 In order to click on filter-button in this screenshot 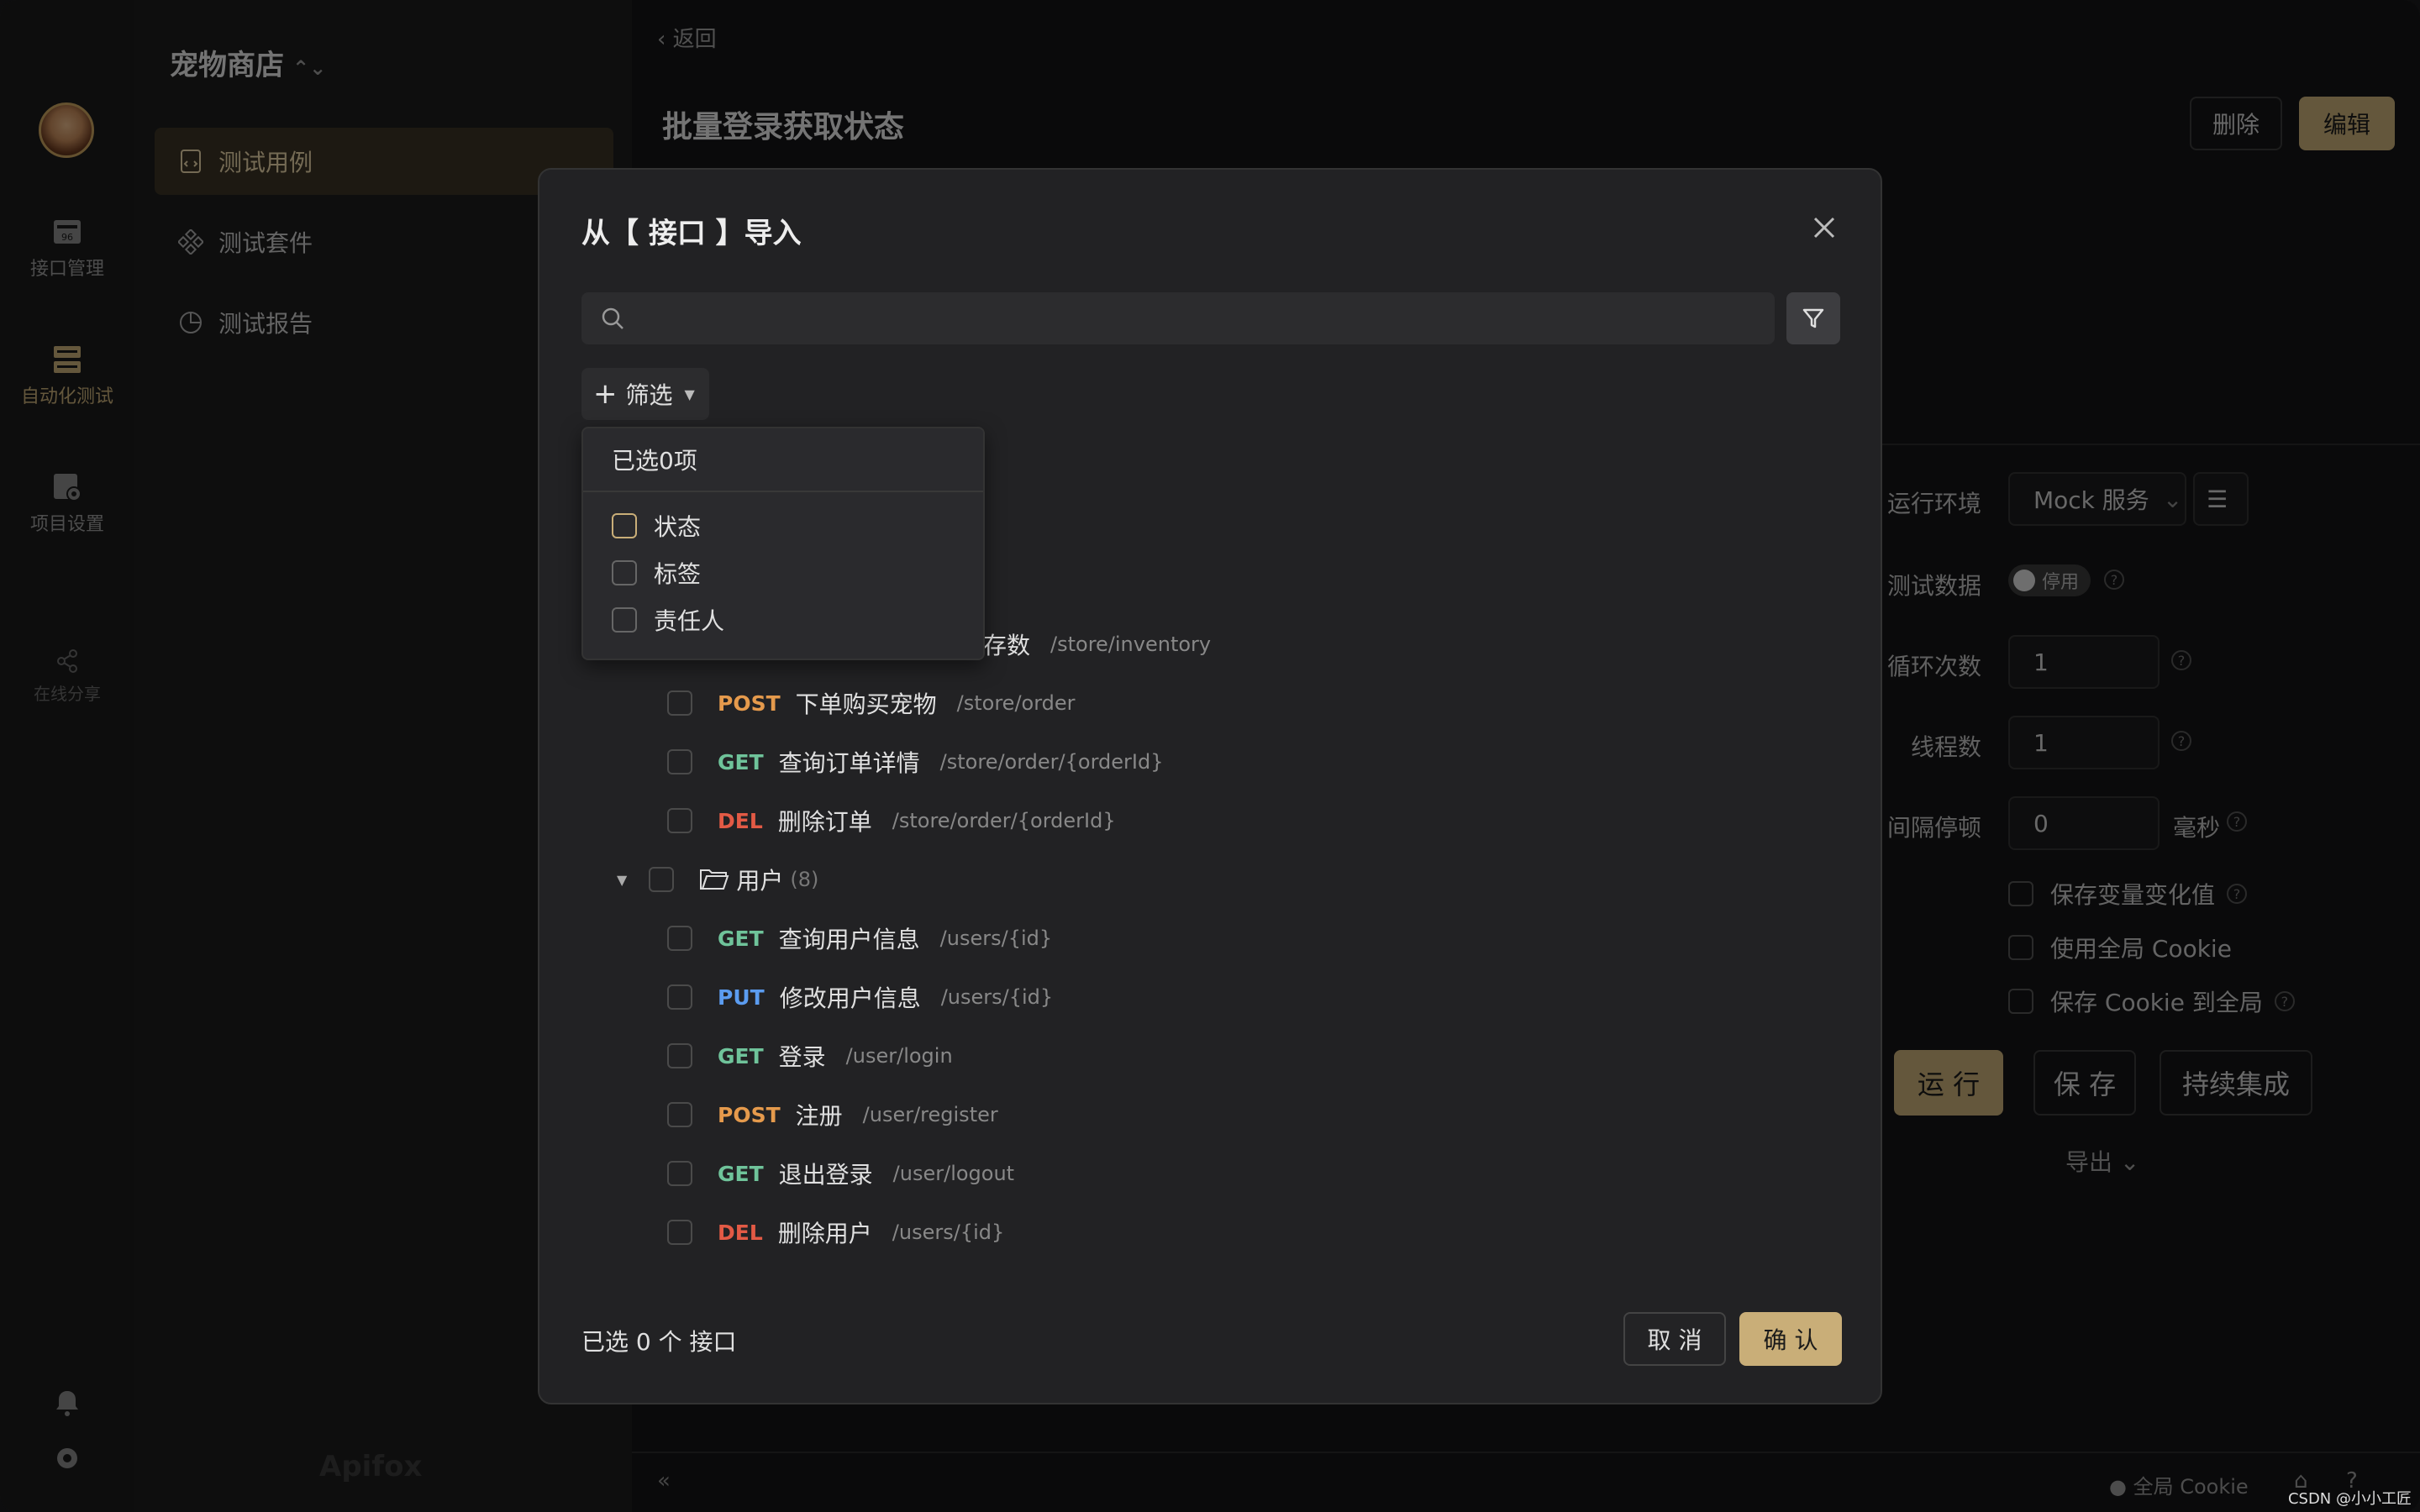, I will do `click(1813, 318)`.